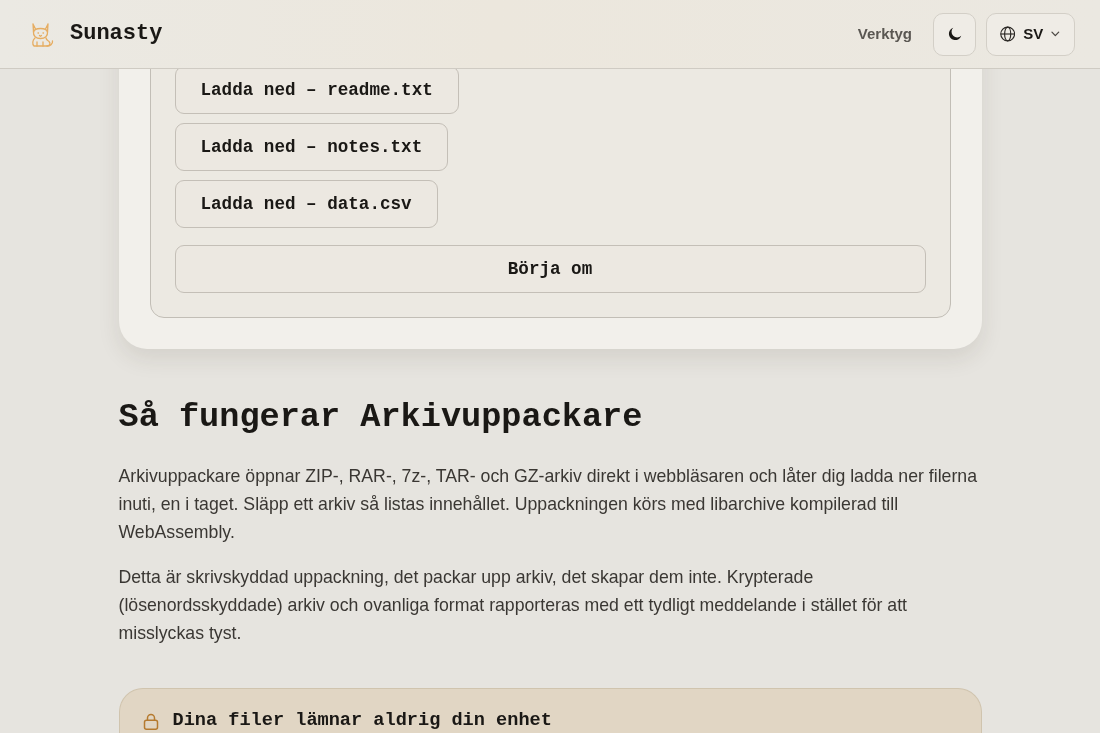 The width and height of the screenshot is (1100, 733). I want to click on section-heading: Så fungerar Arkivuppackare, so click(381, 417).